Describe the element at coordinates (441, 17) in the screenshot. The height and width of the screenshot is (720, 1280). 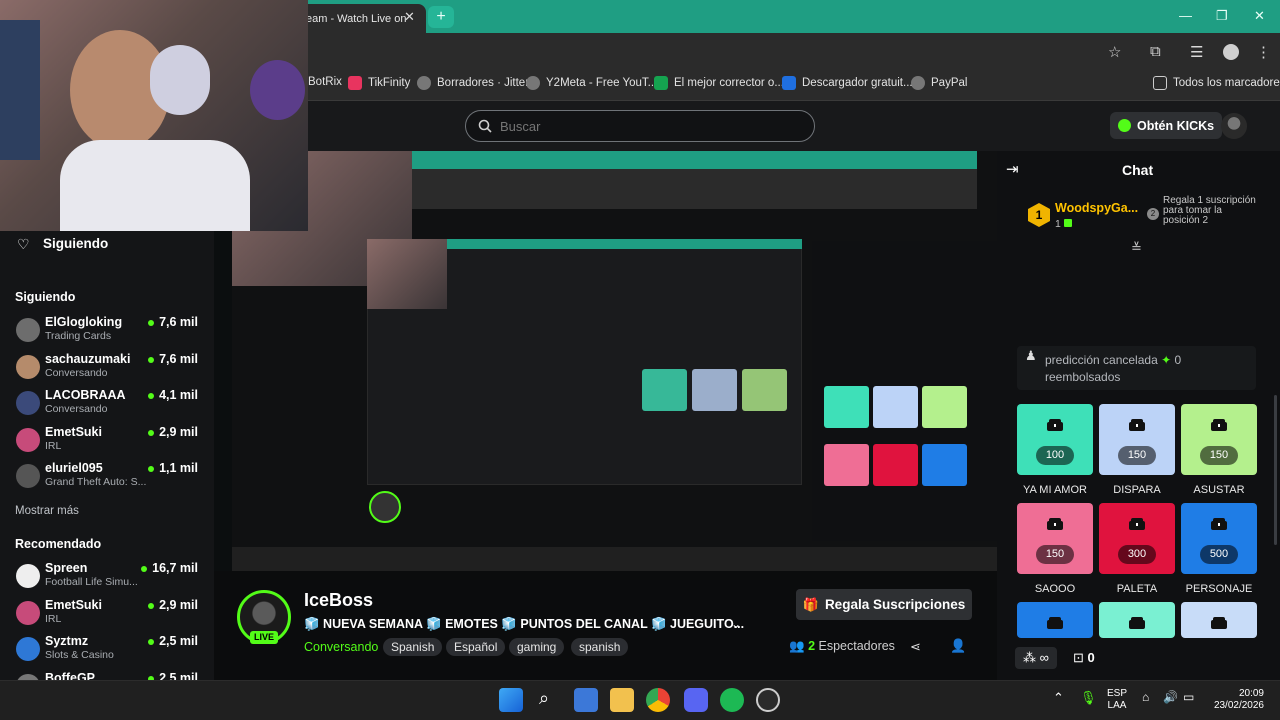
I see `new-tab-button: +` at that location.